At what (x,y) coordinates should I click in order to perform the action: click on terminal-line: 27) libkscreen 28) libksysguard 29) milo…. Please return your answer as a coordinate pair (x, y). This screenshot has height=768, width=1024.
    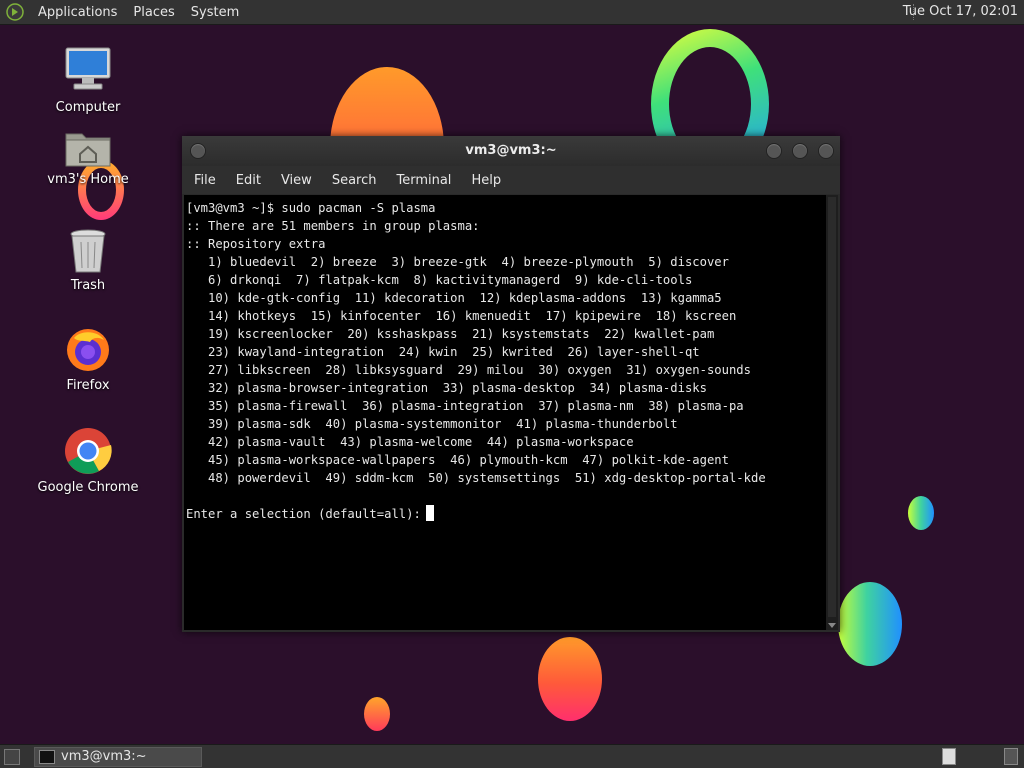
    Looking at the image, I should click on (468, 370).